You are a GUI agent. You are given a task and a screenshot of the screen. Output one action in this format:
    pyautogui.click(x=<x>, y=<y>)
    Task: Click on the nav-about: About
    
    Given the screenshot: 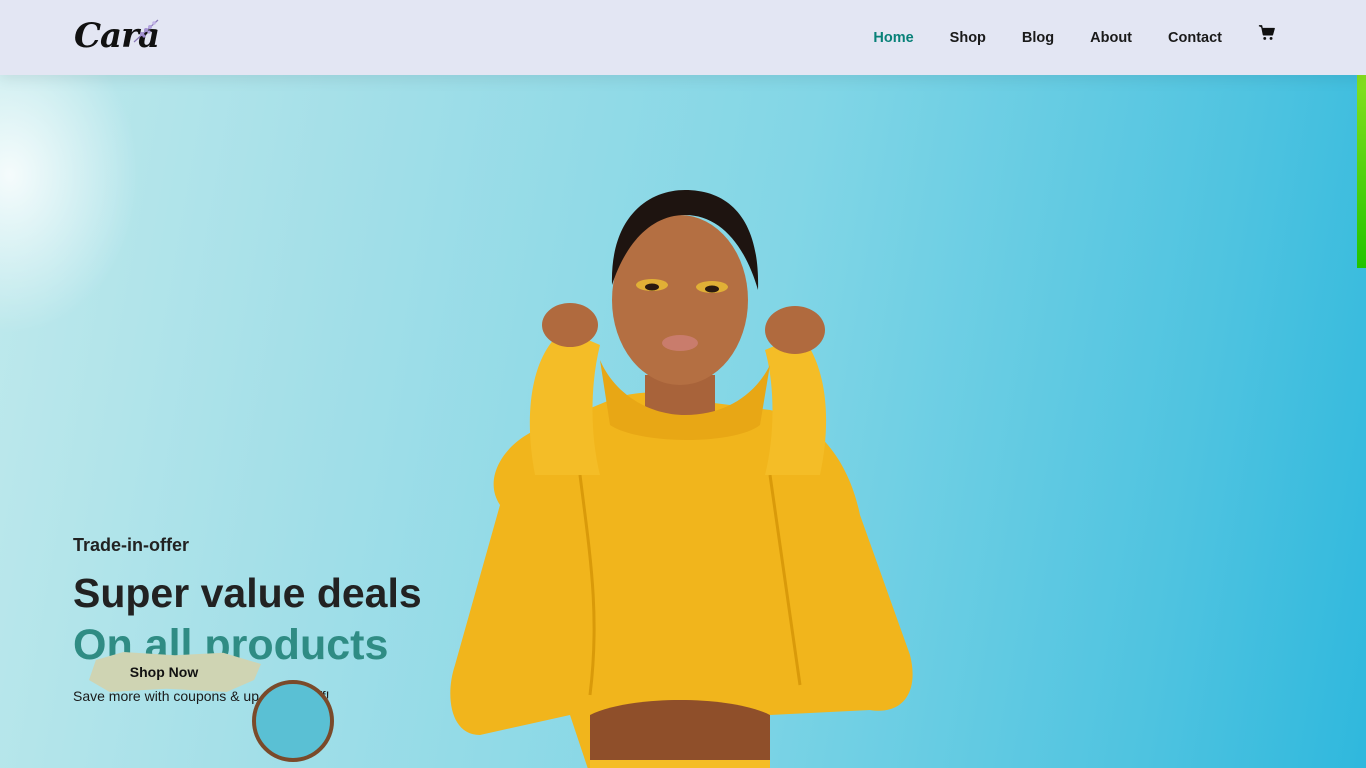 What is the action you would take?
    pyautogui.click(x=1111, y=38)
    